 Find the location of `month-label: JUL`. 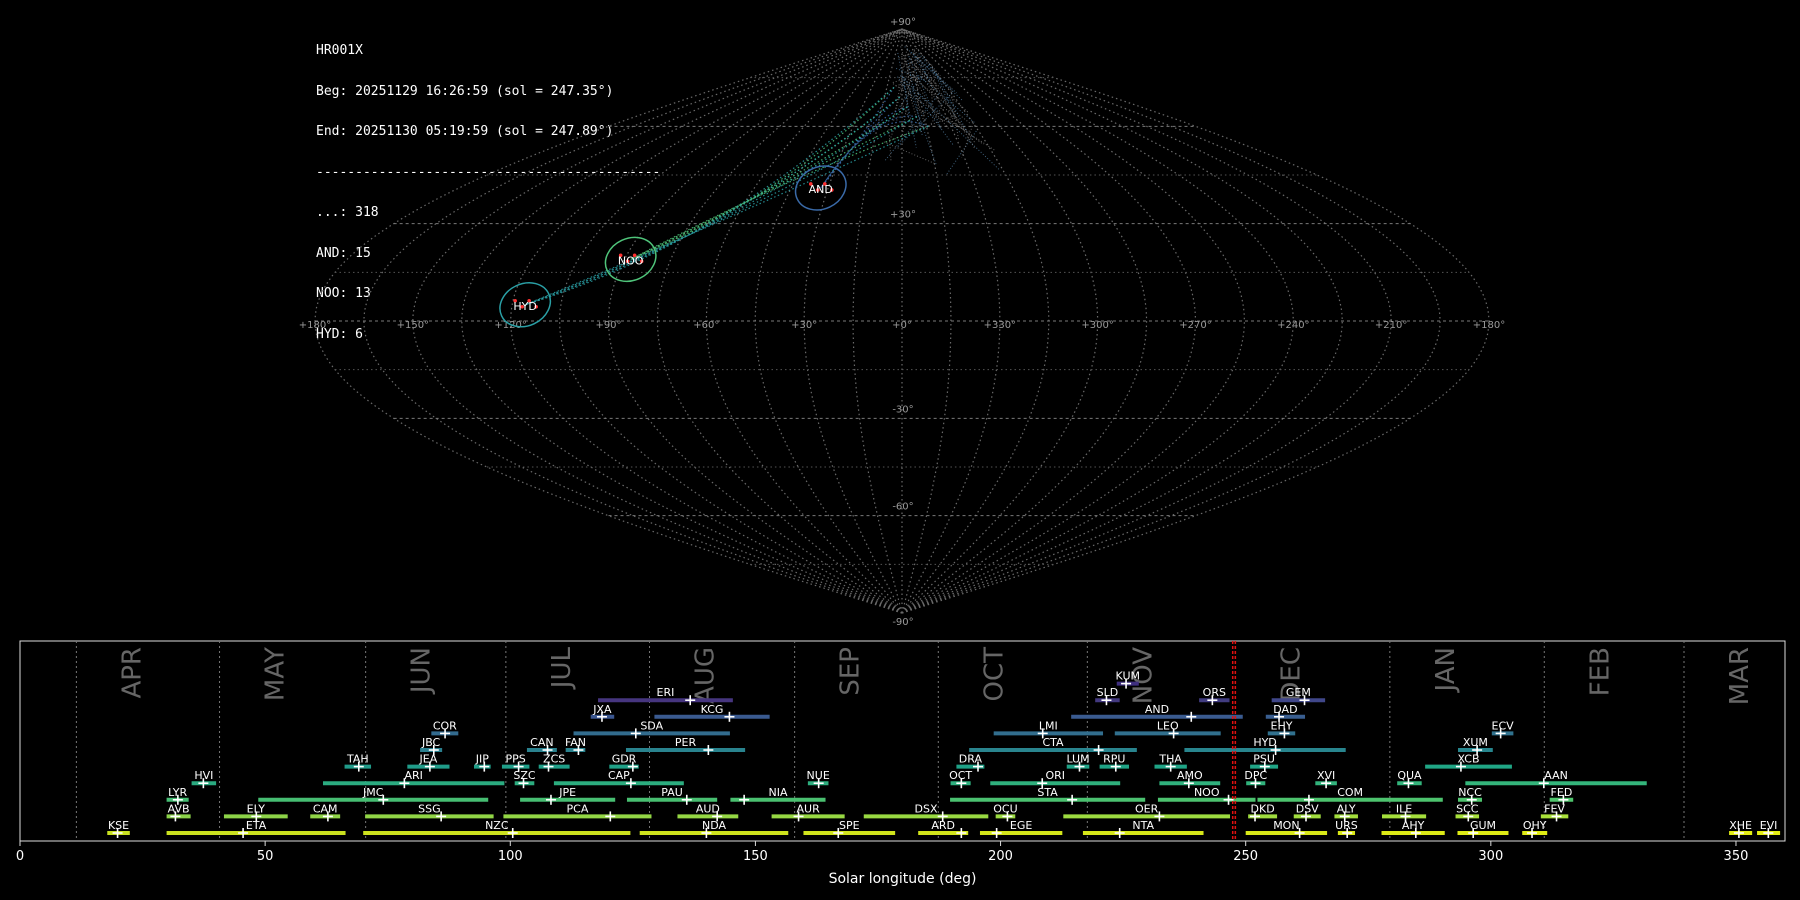

month-label: JUL is located at coordinates (562, 668).